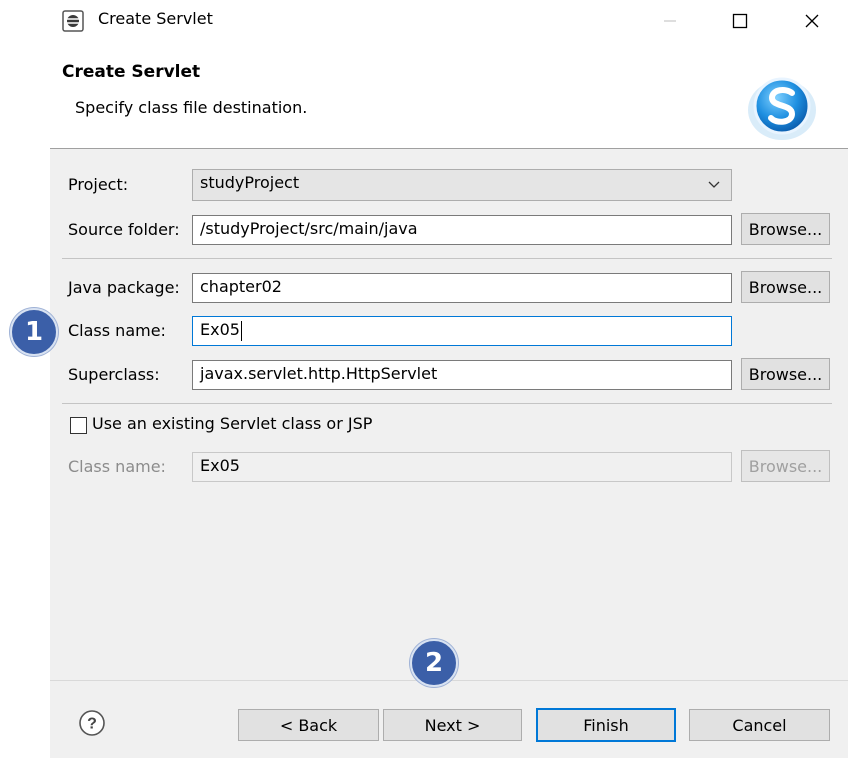  Describe the element at coordinates (462, 467) in the screenshot. I see `existing-class-name-field: Ex05` at that location.